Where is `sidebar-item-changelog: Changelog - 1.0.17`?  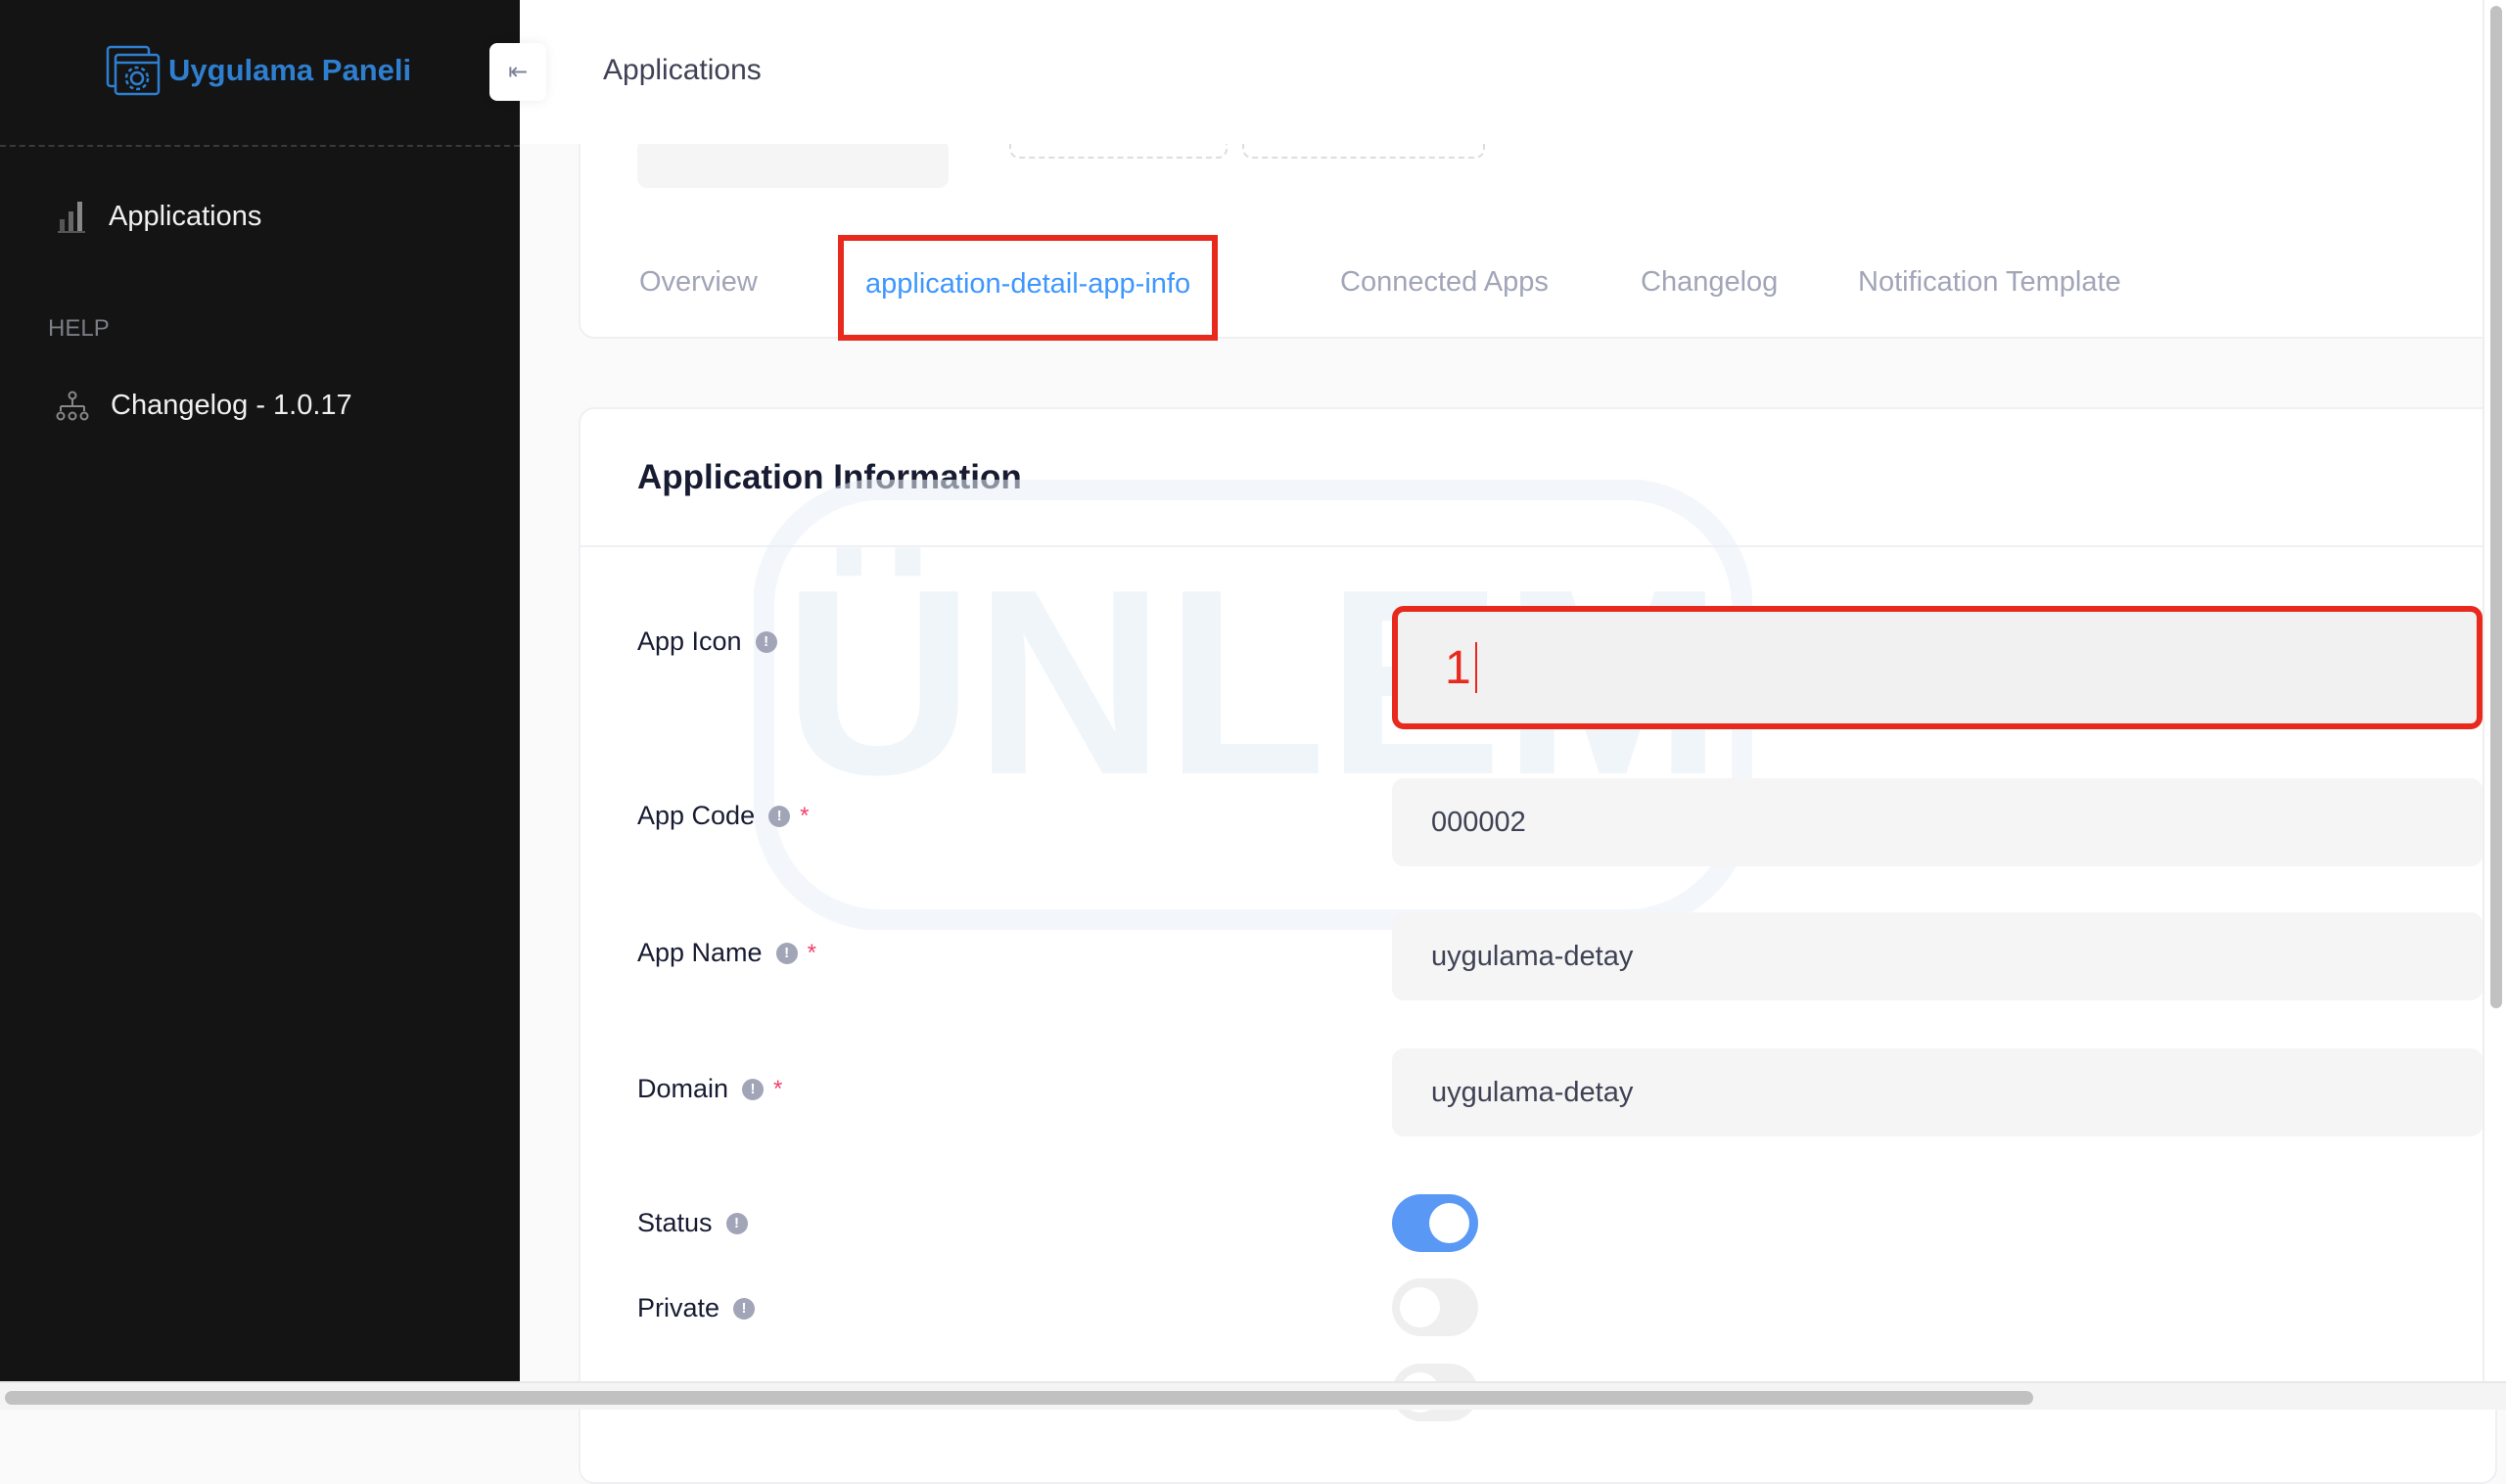 sidebar-item-changelog: Changelog - 1.0.17 is located at coordinates (204, 406).